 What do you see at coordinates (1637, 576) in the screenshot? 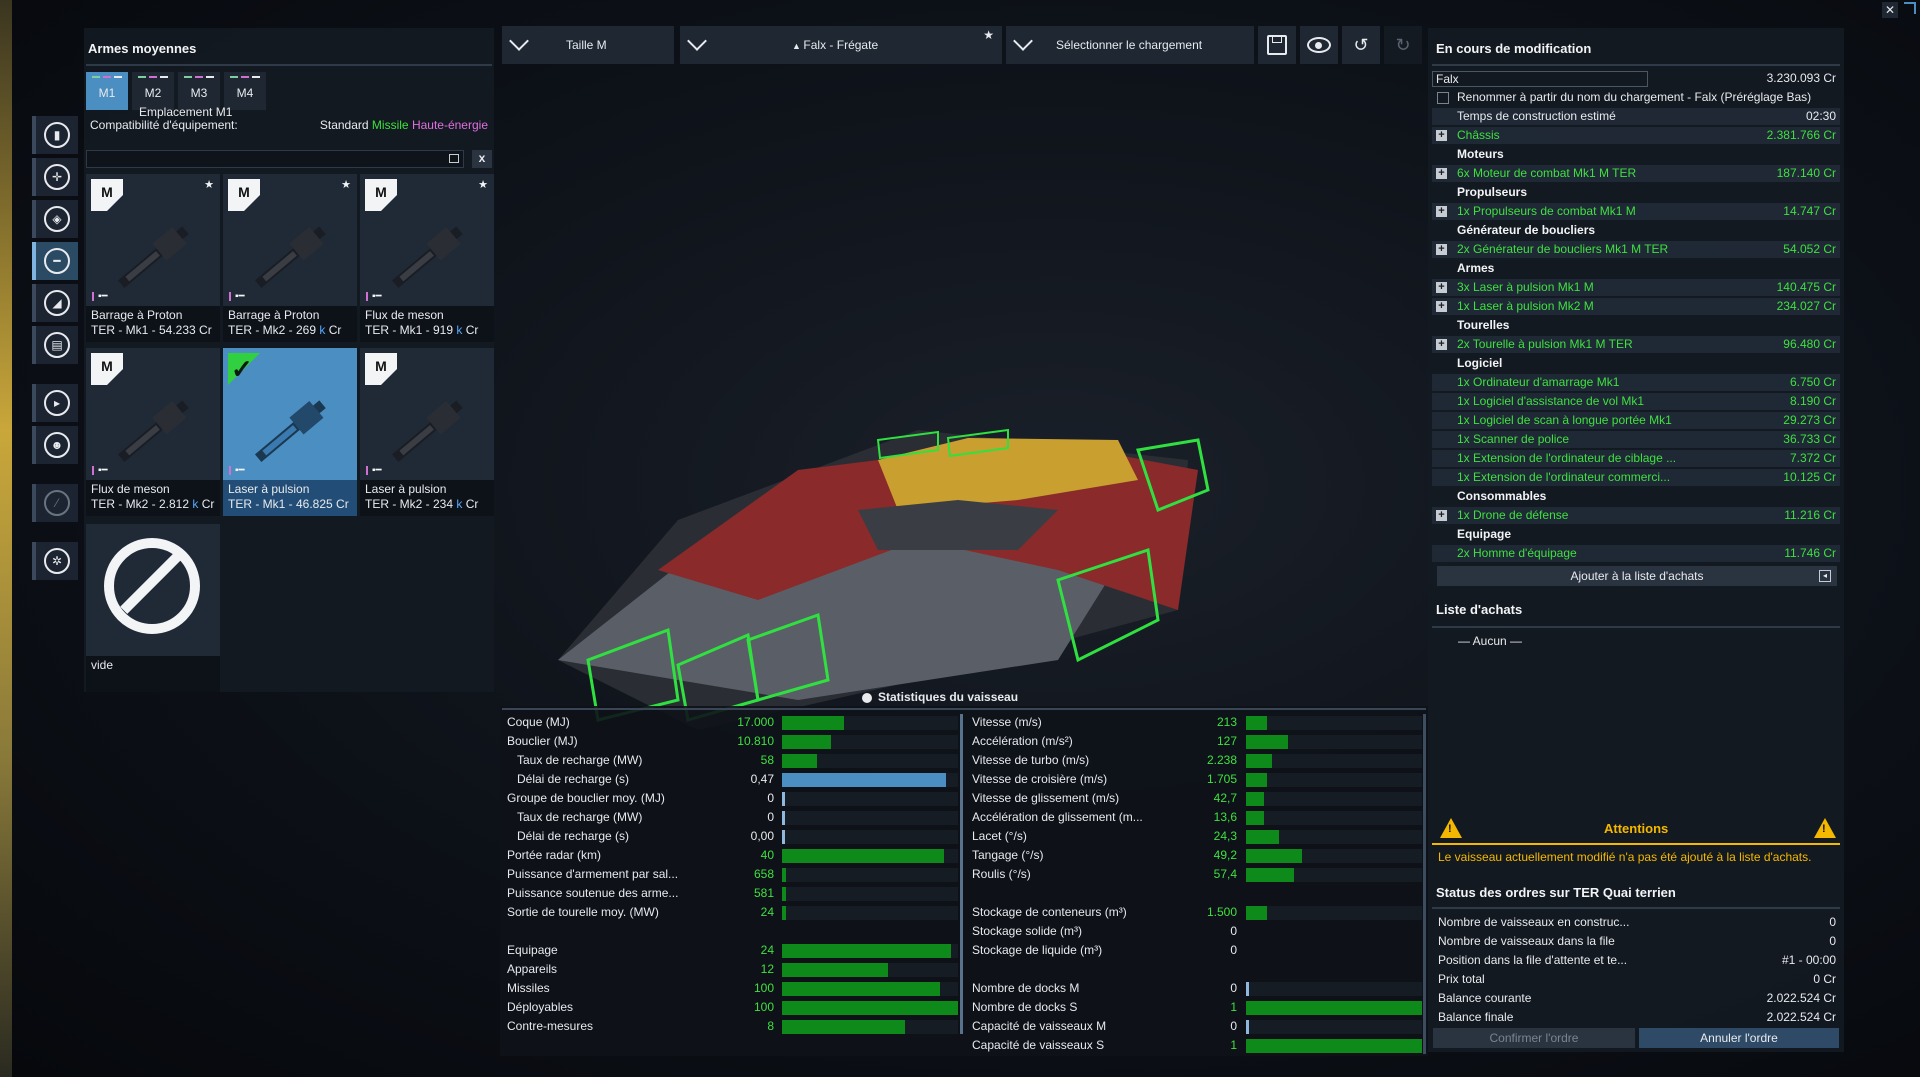
I see `add-to-list-button: Ajouter à la liste d'achats ◂` at bounding box center [1637, 576].